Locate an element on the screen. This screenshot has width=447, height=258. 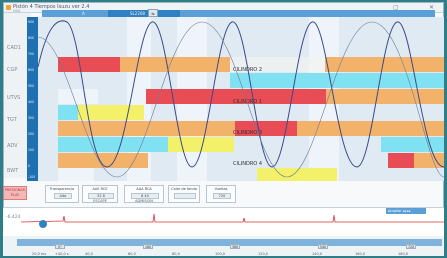
left-label: BWT is located at coordinates (13, 171).